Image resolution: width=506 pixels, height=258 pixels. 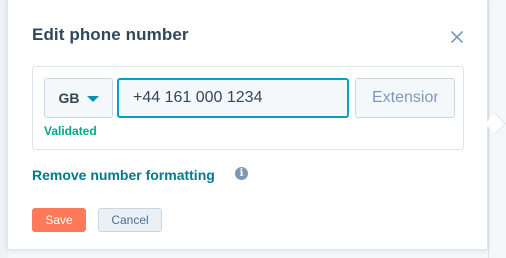 What do you see at coordinates (69, 98) in the screenshot?
I see `country-code-label: GB` at bounding box center [69, 98].